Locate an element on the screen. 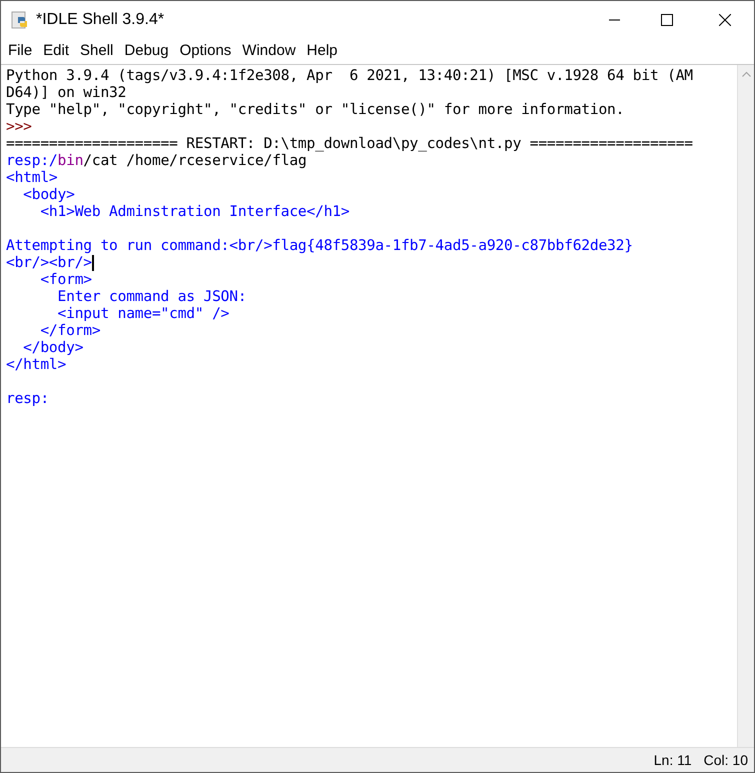  menu-item: Window is located at coordinates (269, 51).